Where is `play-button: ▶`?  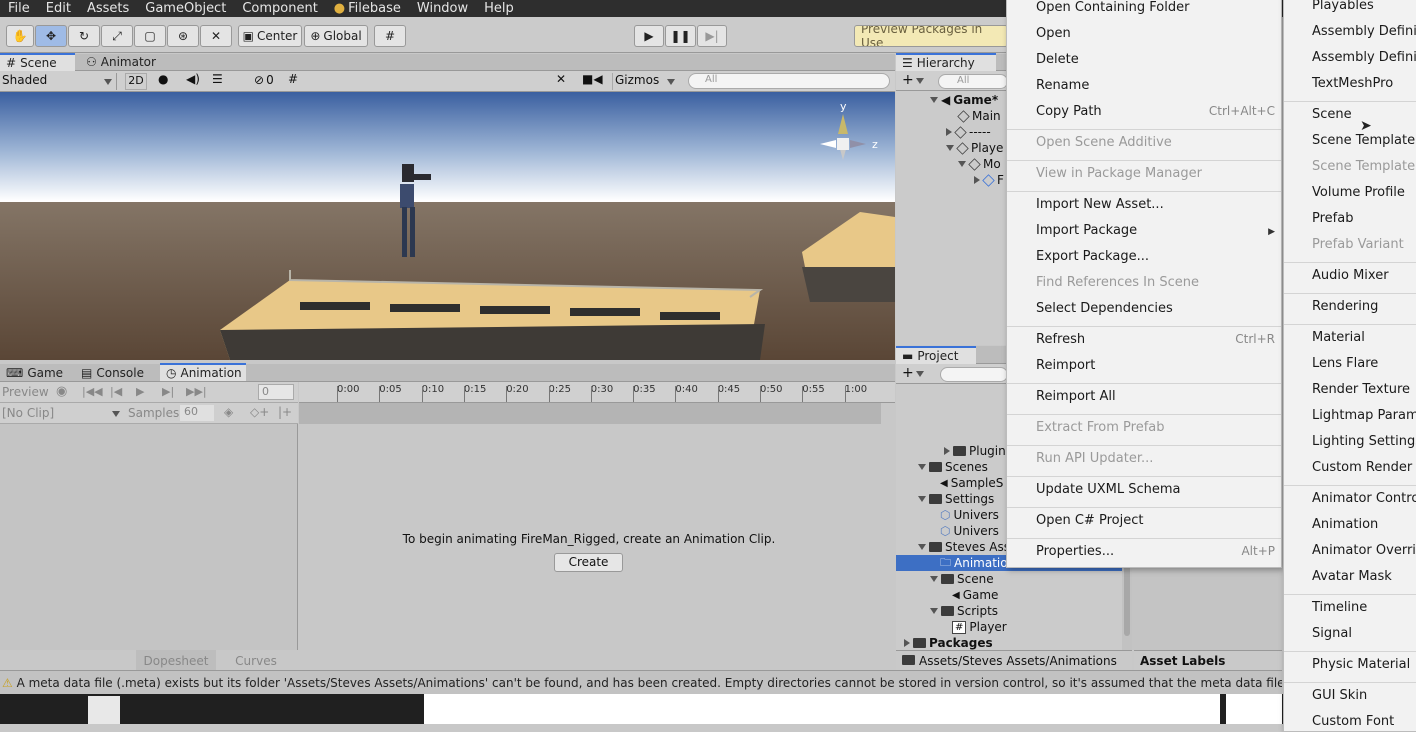 play-button: ▶ is located at coordinates (649, 36).